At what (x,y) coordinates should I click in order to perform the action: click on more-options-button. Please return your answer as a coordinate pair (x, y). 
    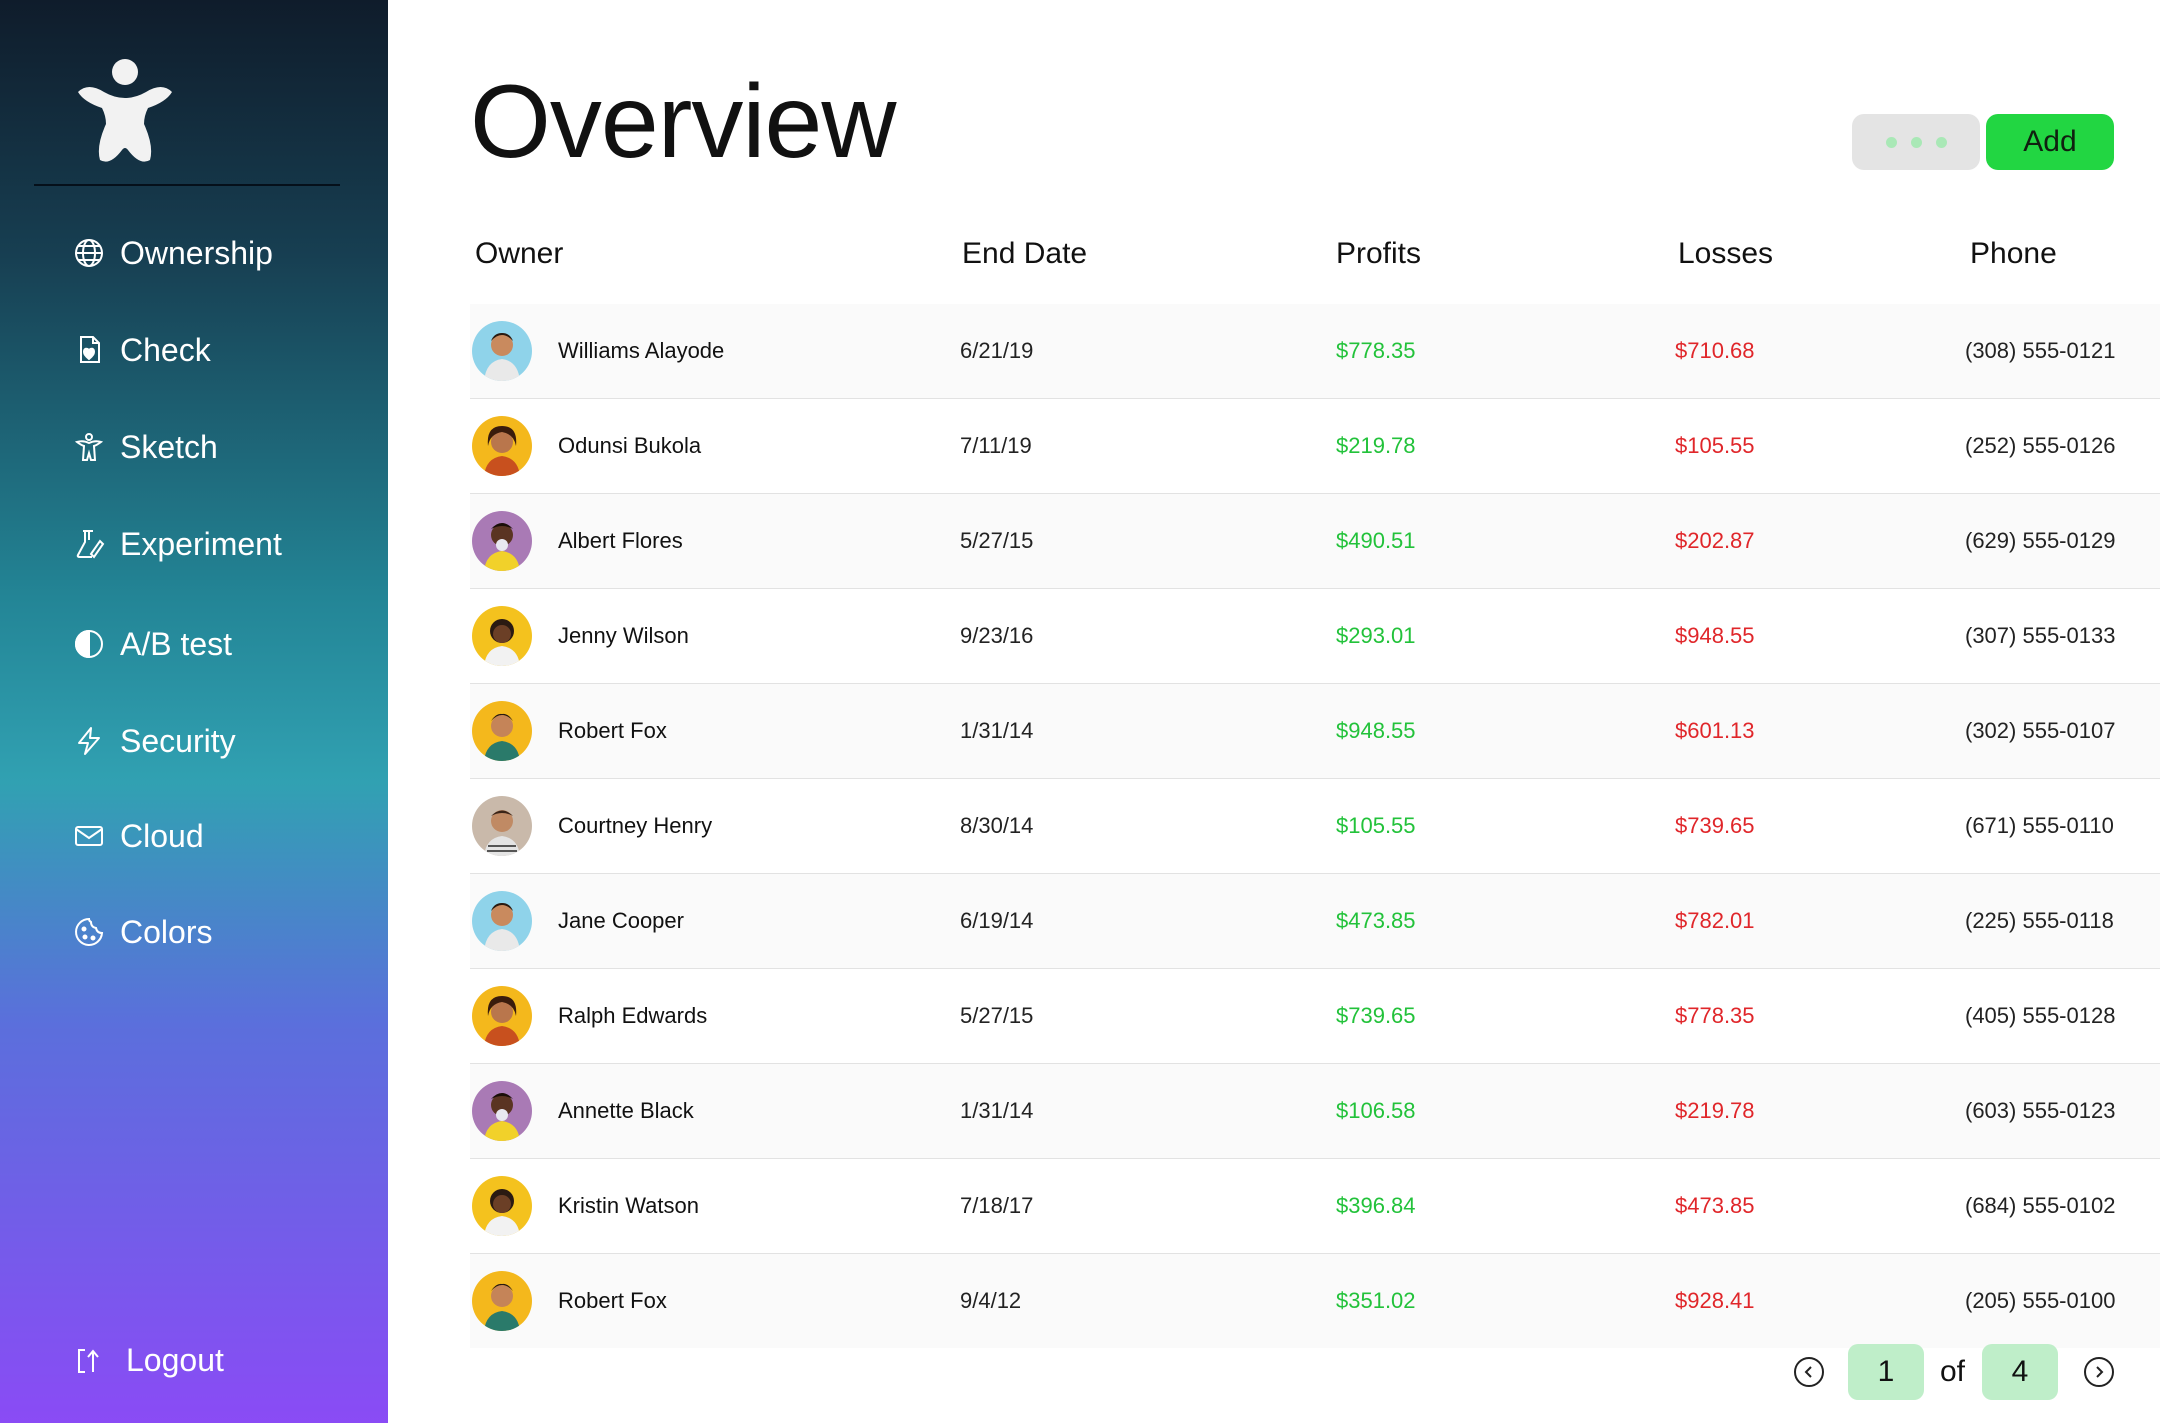
    Looking at the image, I should click on (1916, 142).